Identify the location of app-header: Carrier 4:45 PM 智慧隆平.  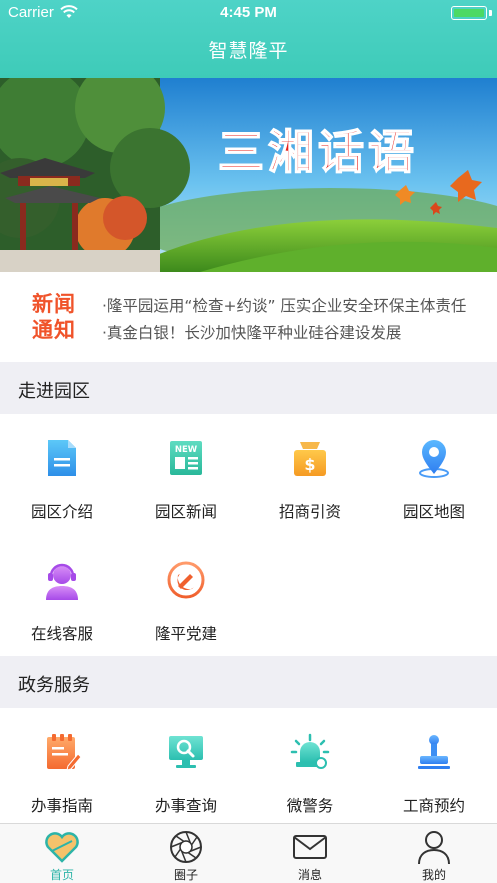
(248, 39).